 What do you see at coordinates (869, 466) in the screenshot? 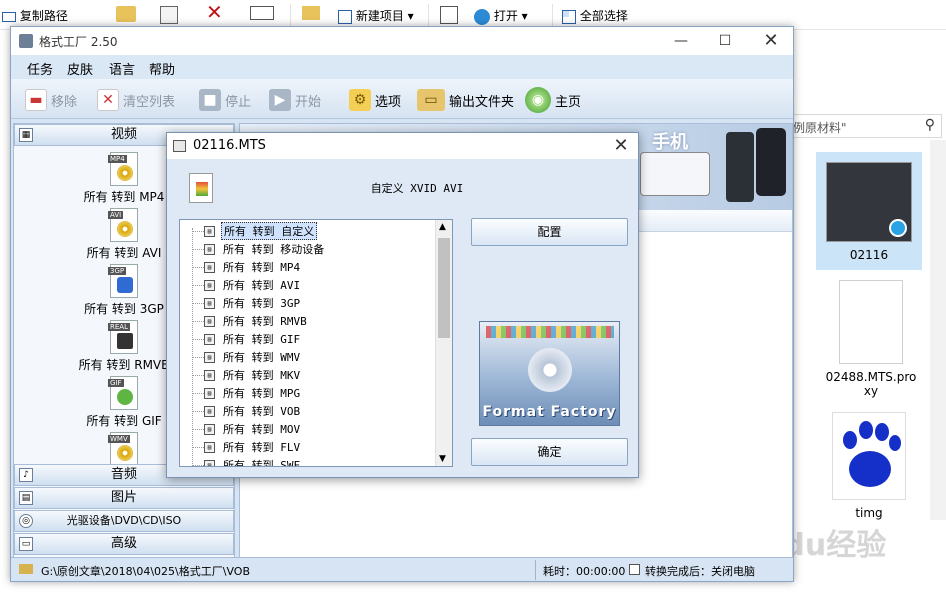
I see `file-item-timg: timg` at bounding box center [869, 466].